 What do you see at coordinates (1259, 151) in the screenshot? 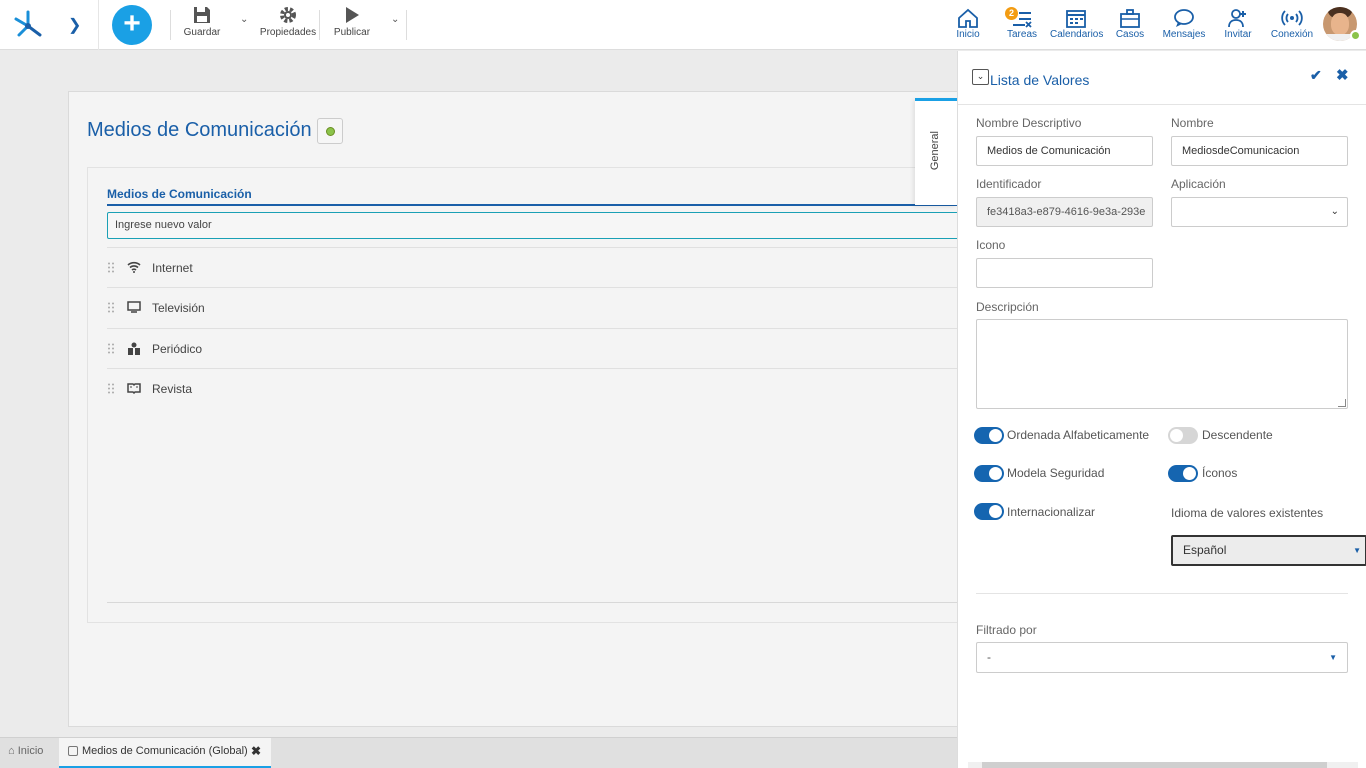
I see `nombre-input: MediosdeComunicacion` at bounding box center [1259, 151].